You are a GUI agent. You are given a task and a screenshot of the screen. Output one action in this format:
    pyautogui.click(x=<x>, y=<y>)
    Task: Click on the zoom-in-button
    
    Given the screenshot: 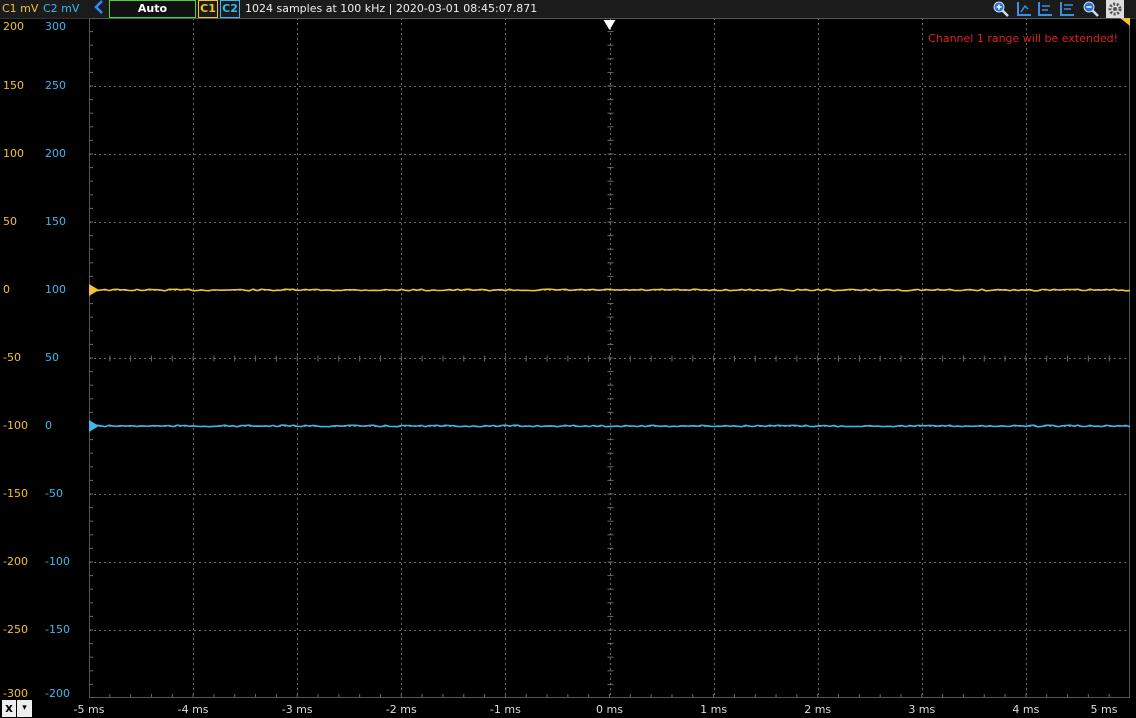 What is the action you would take?
    pyautogui.click(x=1001, y=9)
    